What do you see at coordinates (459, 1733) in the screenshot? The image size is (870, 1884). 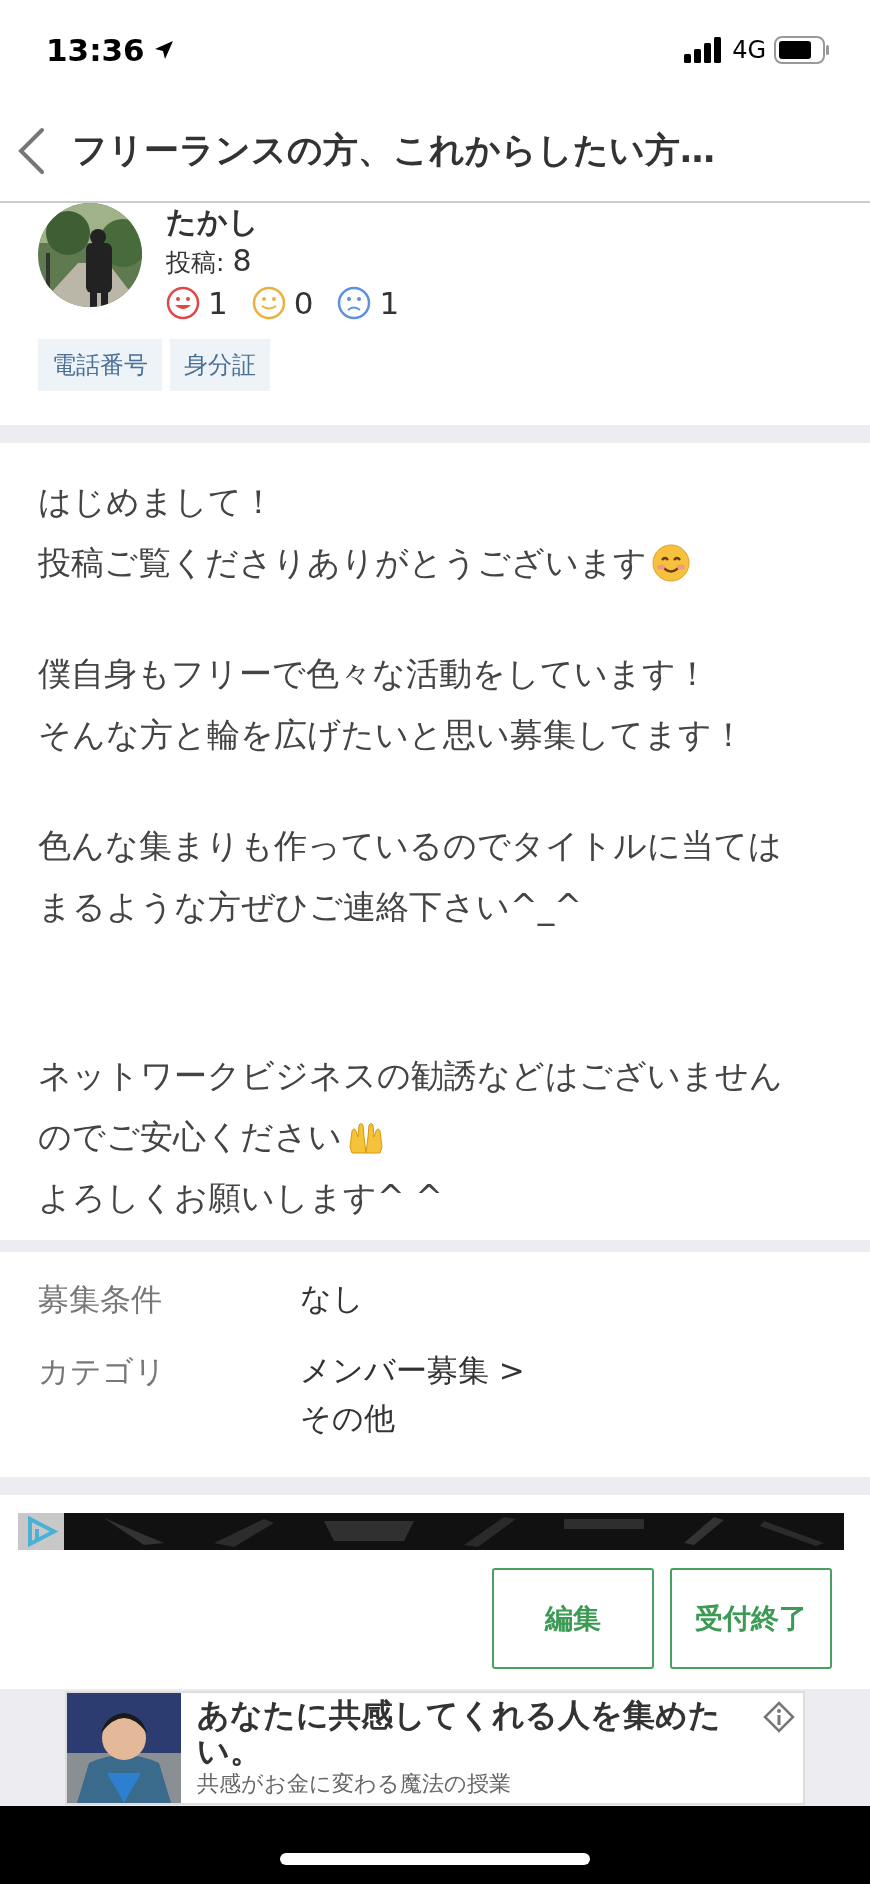 I see `ad-headline: あなたに共感してくれる人を集めたい。` at bounding box center [459, 1733].